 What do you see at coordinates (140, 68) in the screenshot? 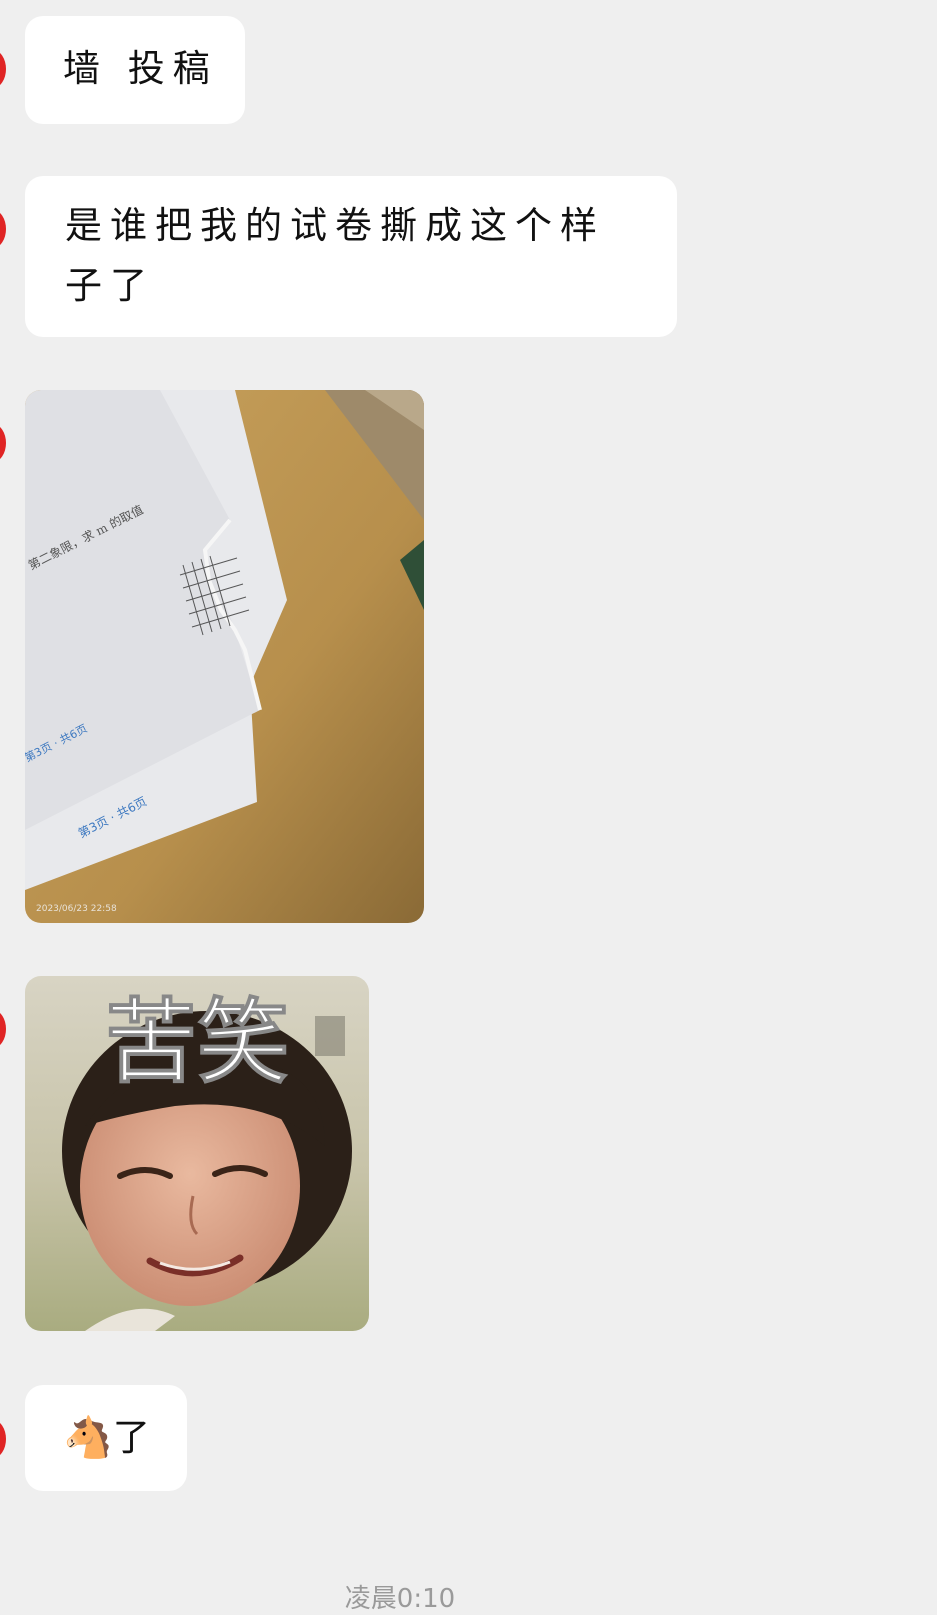
I see `message-text: 墙 投稿` at bounding box center [140, 68].